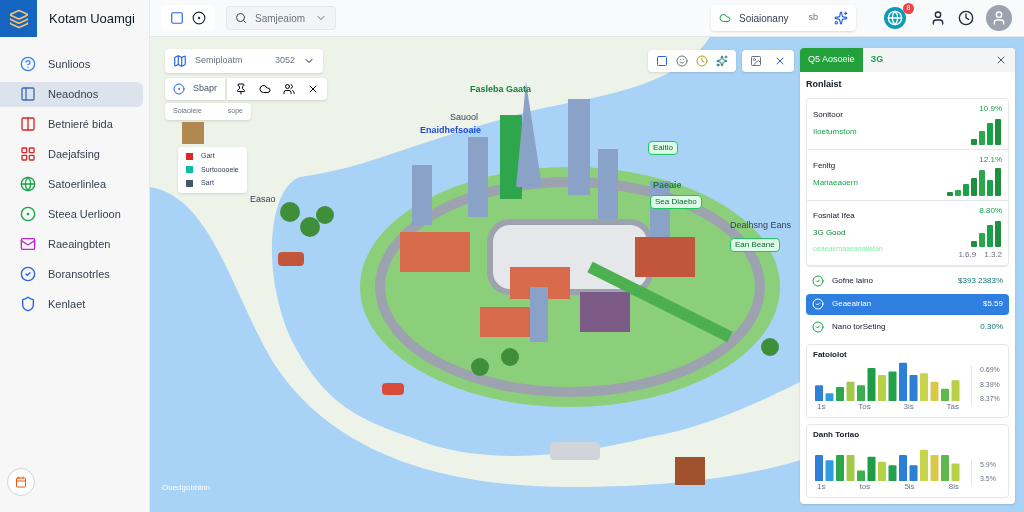  Describe the element at coordinates (907, 304) in the screenshot. I see `list-row: Geaeairlan $5.59` at that location.